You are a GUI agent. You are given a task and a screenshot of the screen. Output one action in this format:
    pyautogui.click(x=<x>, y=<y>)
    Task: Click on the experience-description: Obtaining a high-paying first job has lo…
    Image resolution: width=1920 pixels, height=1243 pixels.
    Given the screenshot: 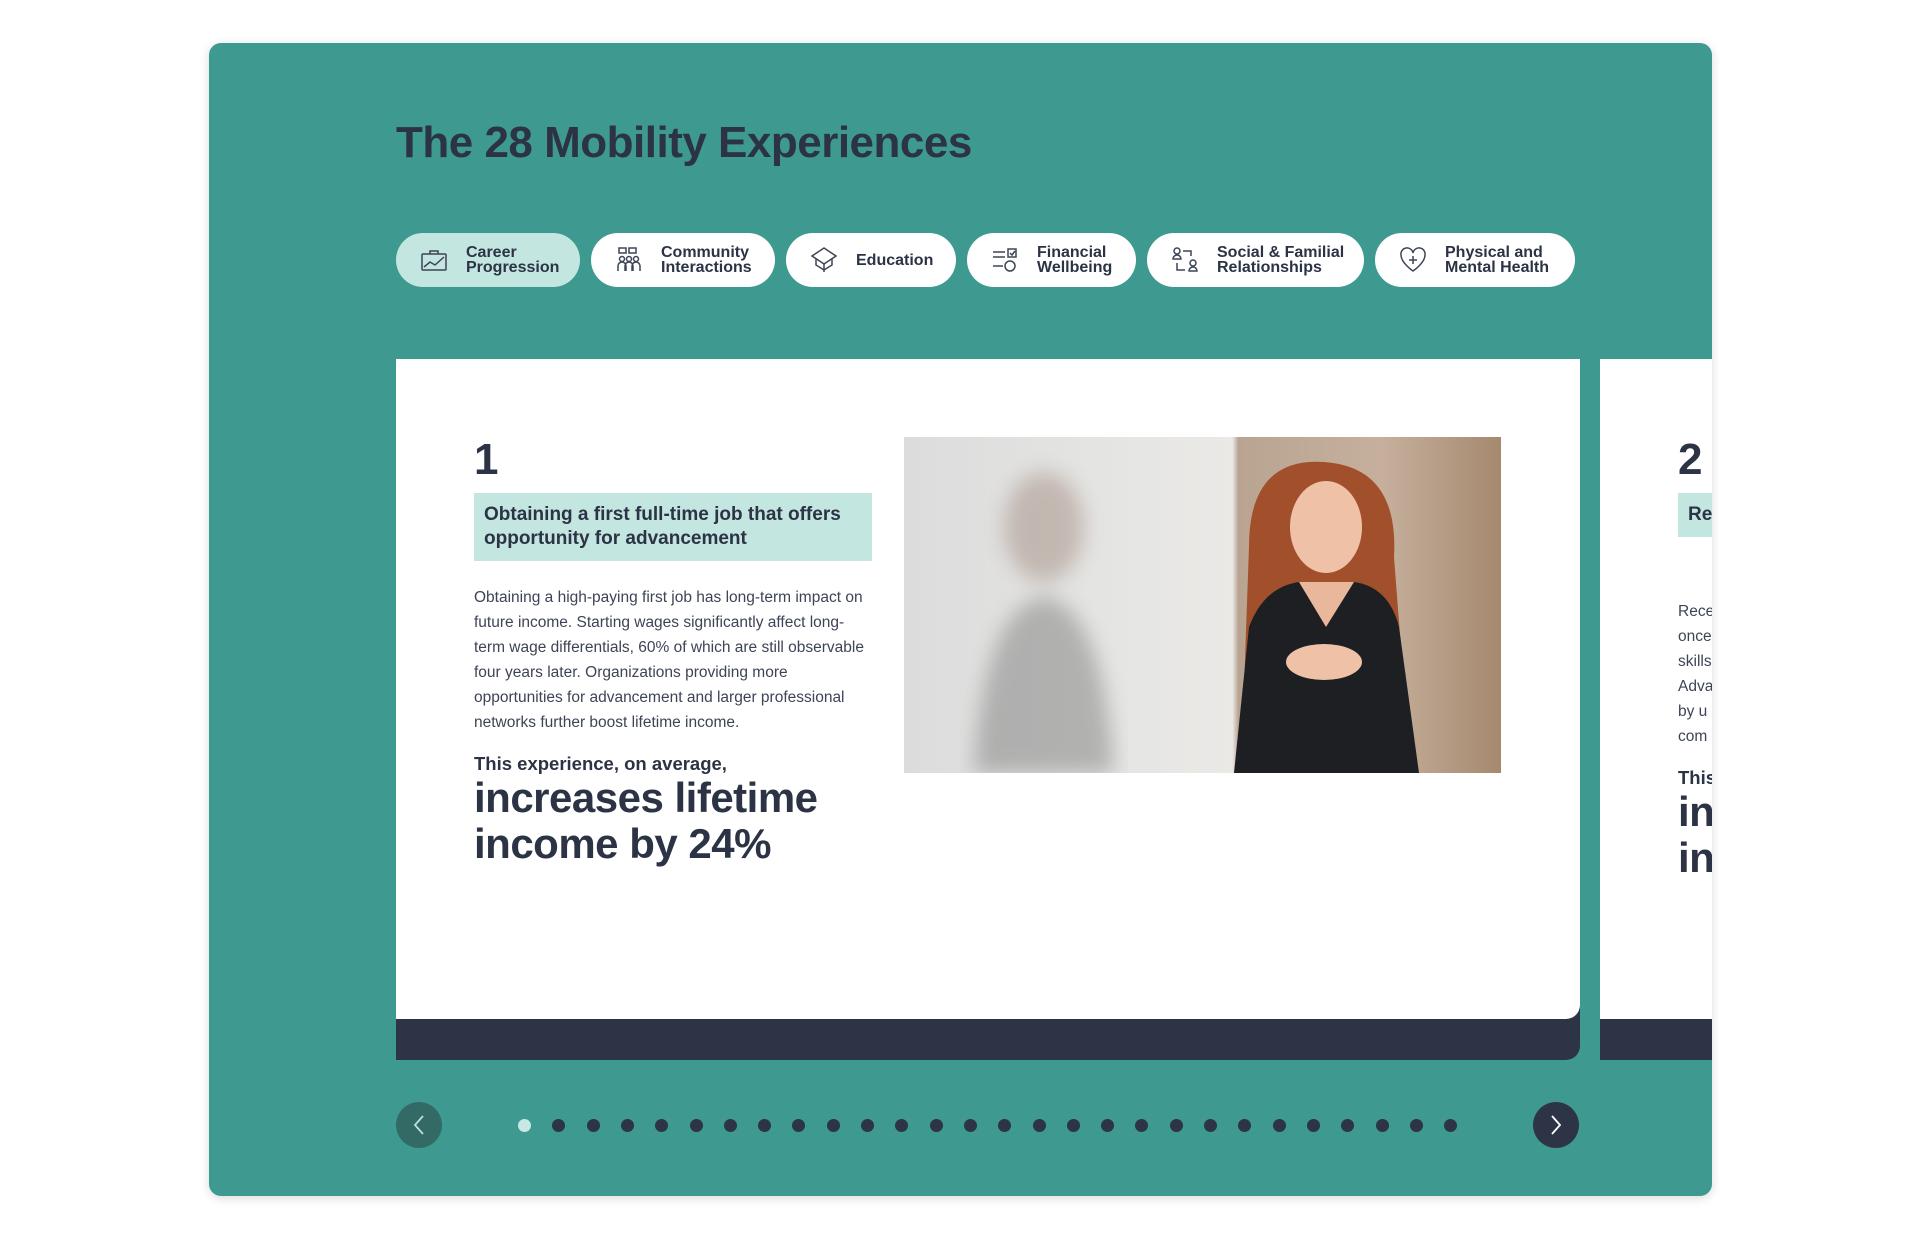 What is the action you would take?
    pyautogui.click(x=669, y=660)
    